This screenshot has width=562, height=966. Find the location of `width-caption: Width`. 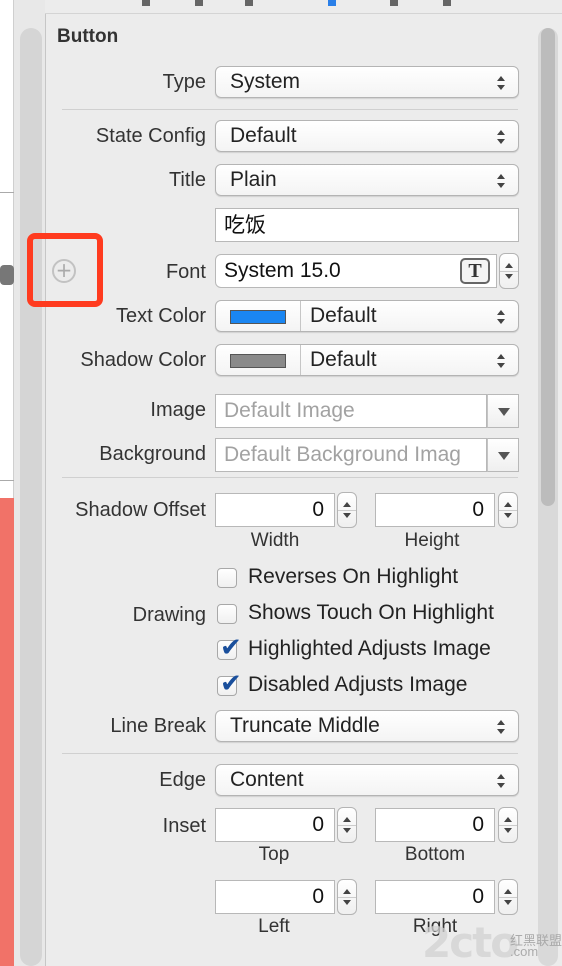

width-caption: Width is located at coordinates (275, 540).